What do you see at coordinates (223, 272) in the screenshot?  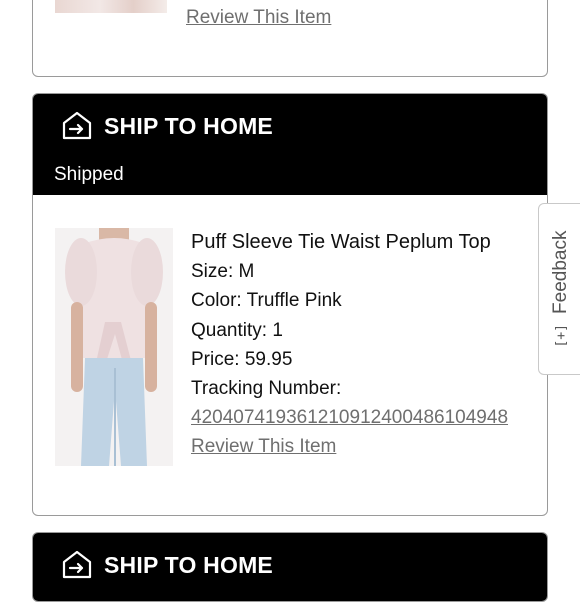 I see `product-size: Size: M` at bounding box center [223, 272].